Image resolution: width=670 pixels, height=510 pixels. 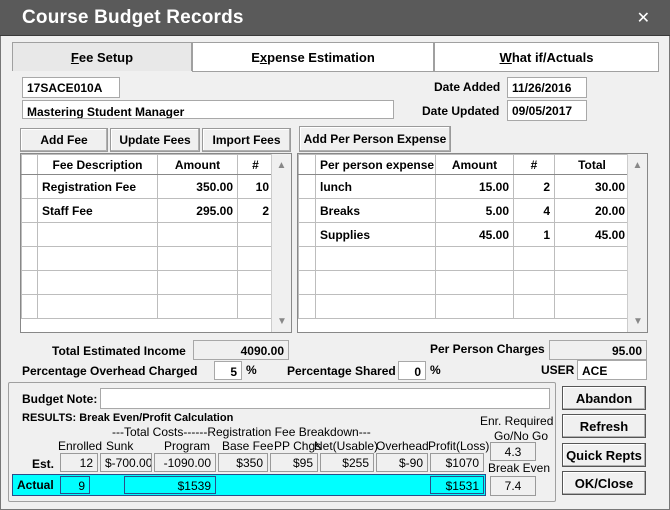 I want to click on overhead-label: Percentage Overhead Charged, so click(x=110, y=371).